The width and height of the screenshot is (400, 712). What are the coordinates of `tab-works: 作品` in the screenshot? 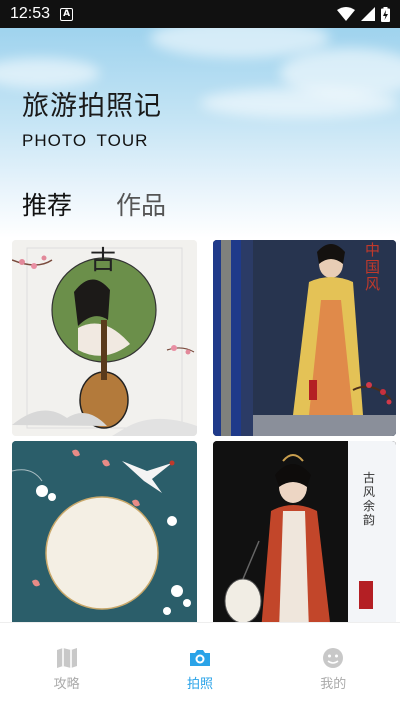 It's located at (141, 204).